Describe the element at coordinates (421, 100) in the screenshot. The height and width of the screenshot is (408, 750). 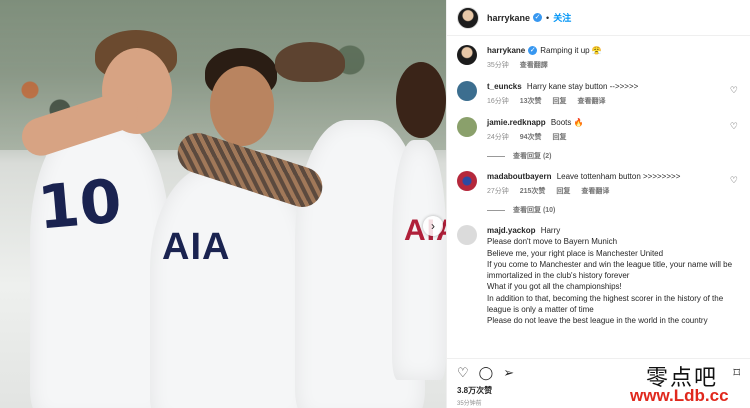
I see `player-far-right-head` at that location.